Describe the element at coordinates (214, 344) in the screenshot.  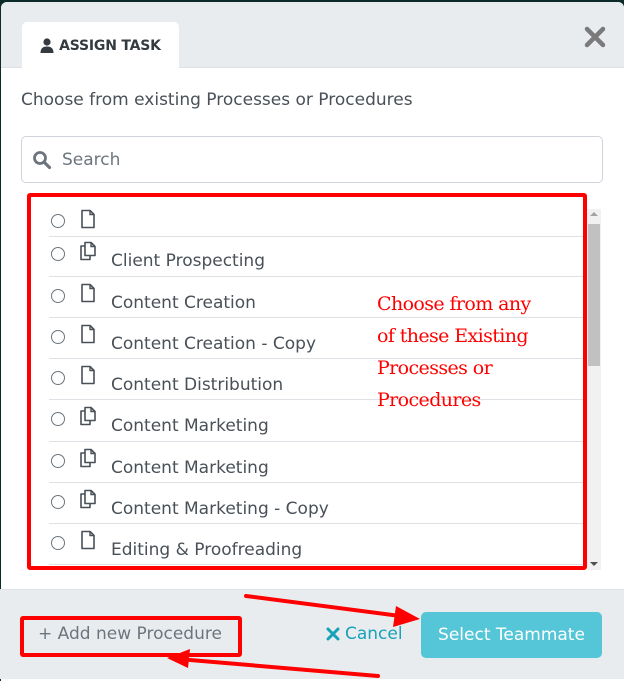
I see `list-item-label: Content Creation - Copy` at that location.